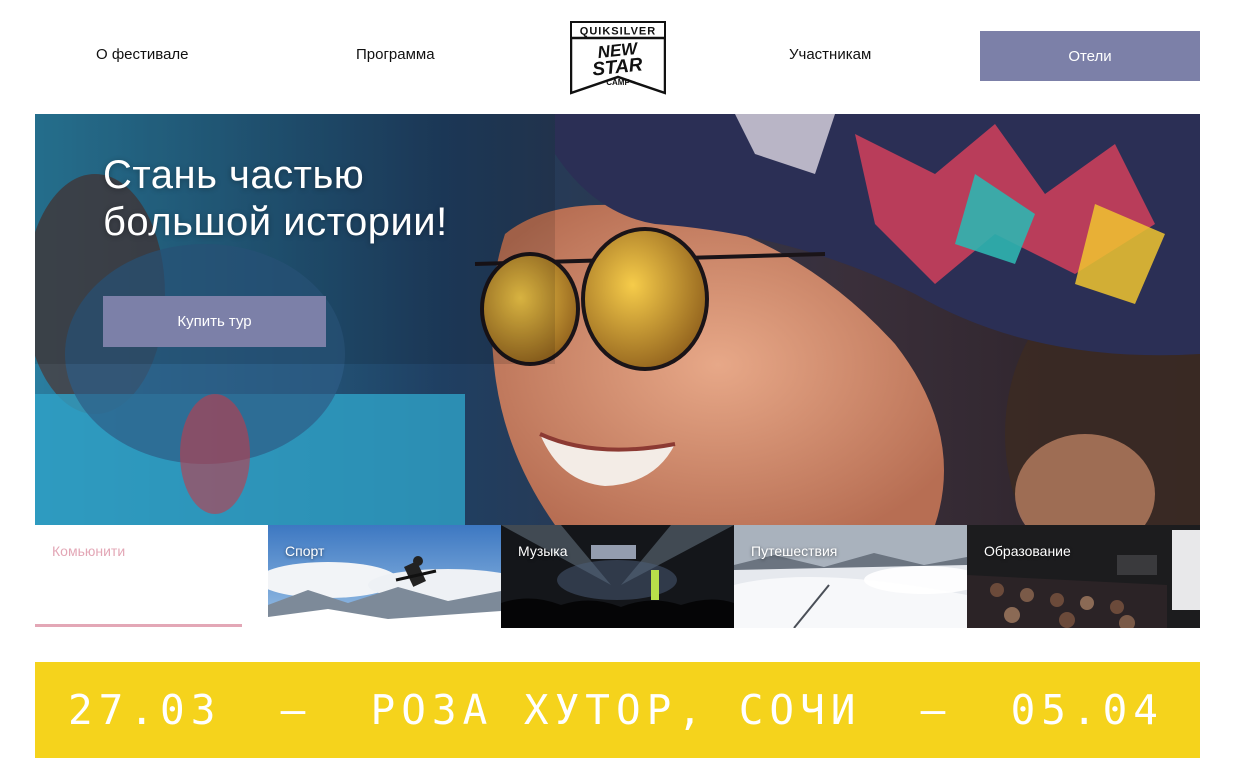 The width and height of the screenshot is (1236, 778). What do you see at coordinates (1027, 551) in the screenshot?
I see `tab-label: Образование` at bounding box center [1027, 551].